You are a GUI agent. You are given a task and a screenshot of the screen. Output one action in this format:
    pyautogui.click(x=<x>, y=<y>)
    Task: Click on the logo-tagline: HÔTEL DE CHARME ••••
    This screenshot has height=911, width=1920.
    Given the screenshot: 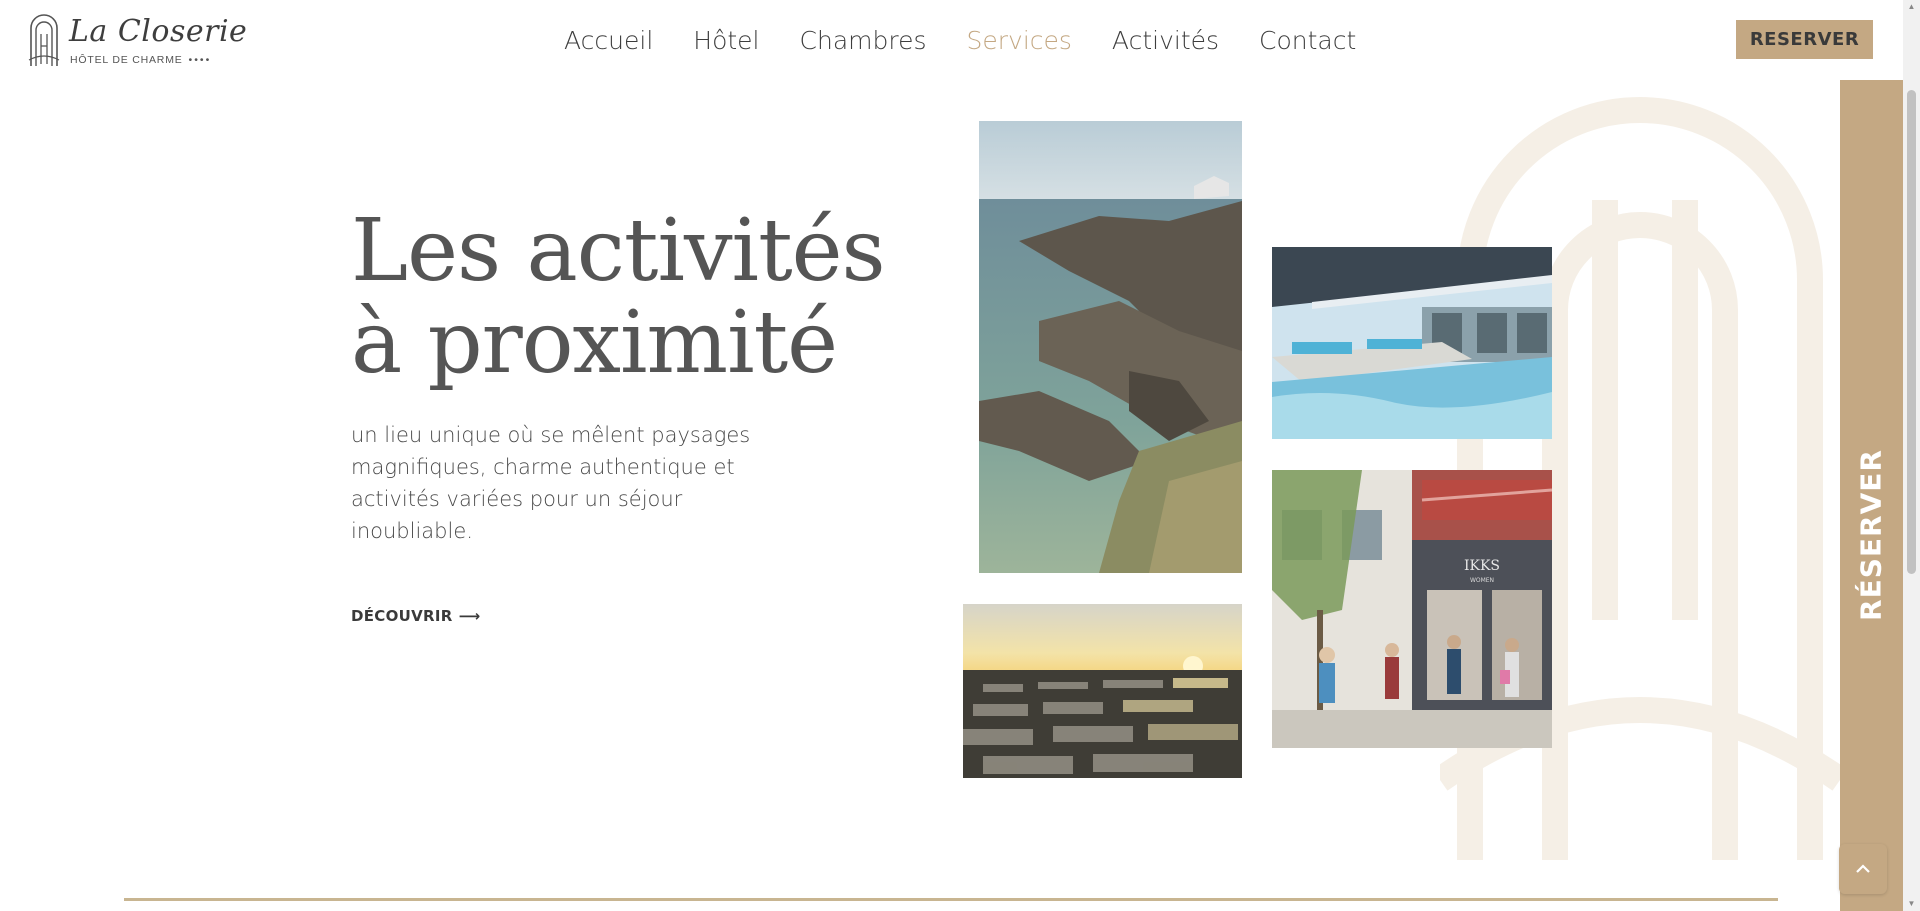 What is the action you would take?
    pyautogui.click(x=140, y=60)
    